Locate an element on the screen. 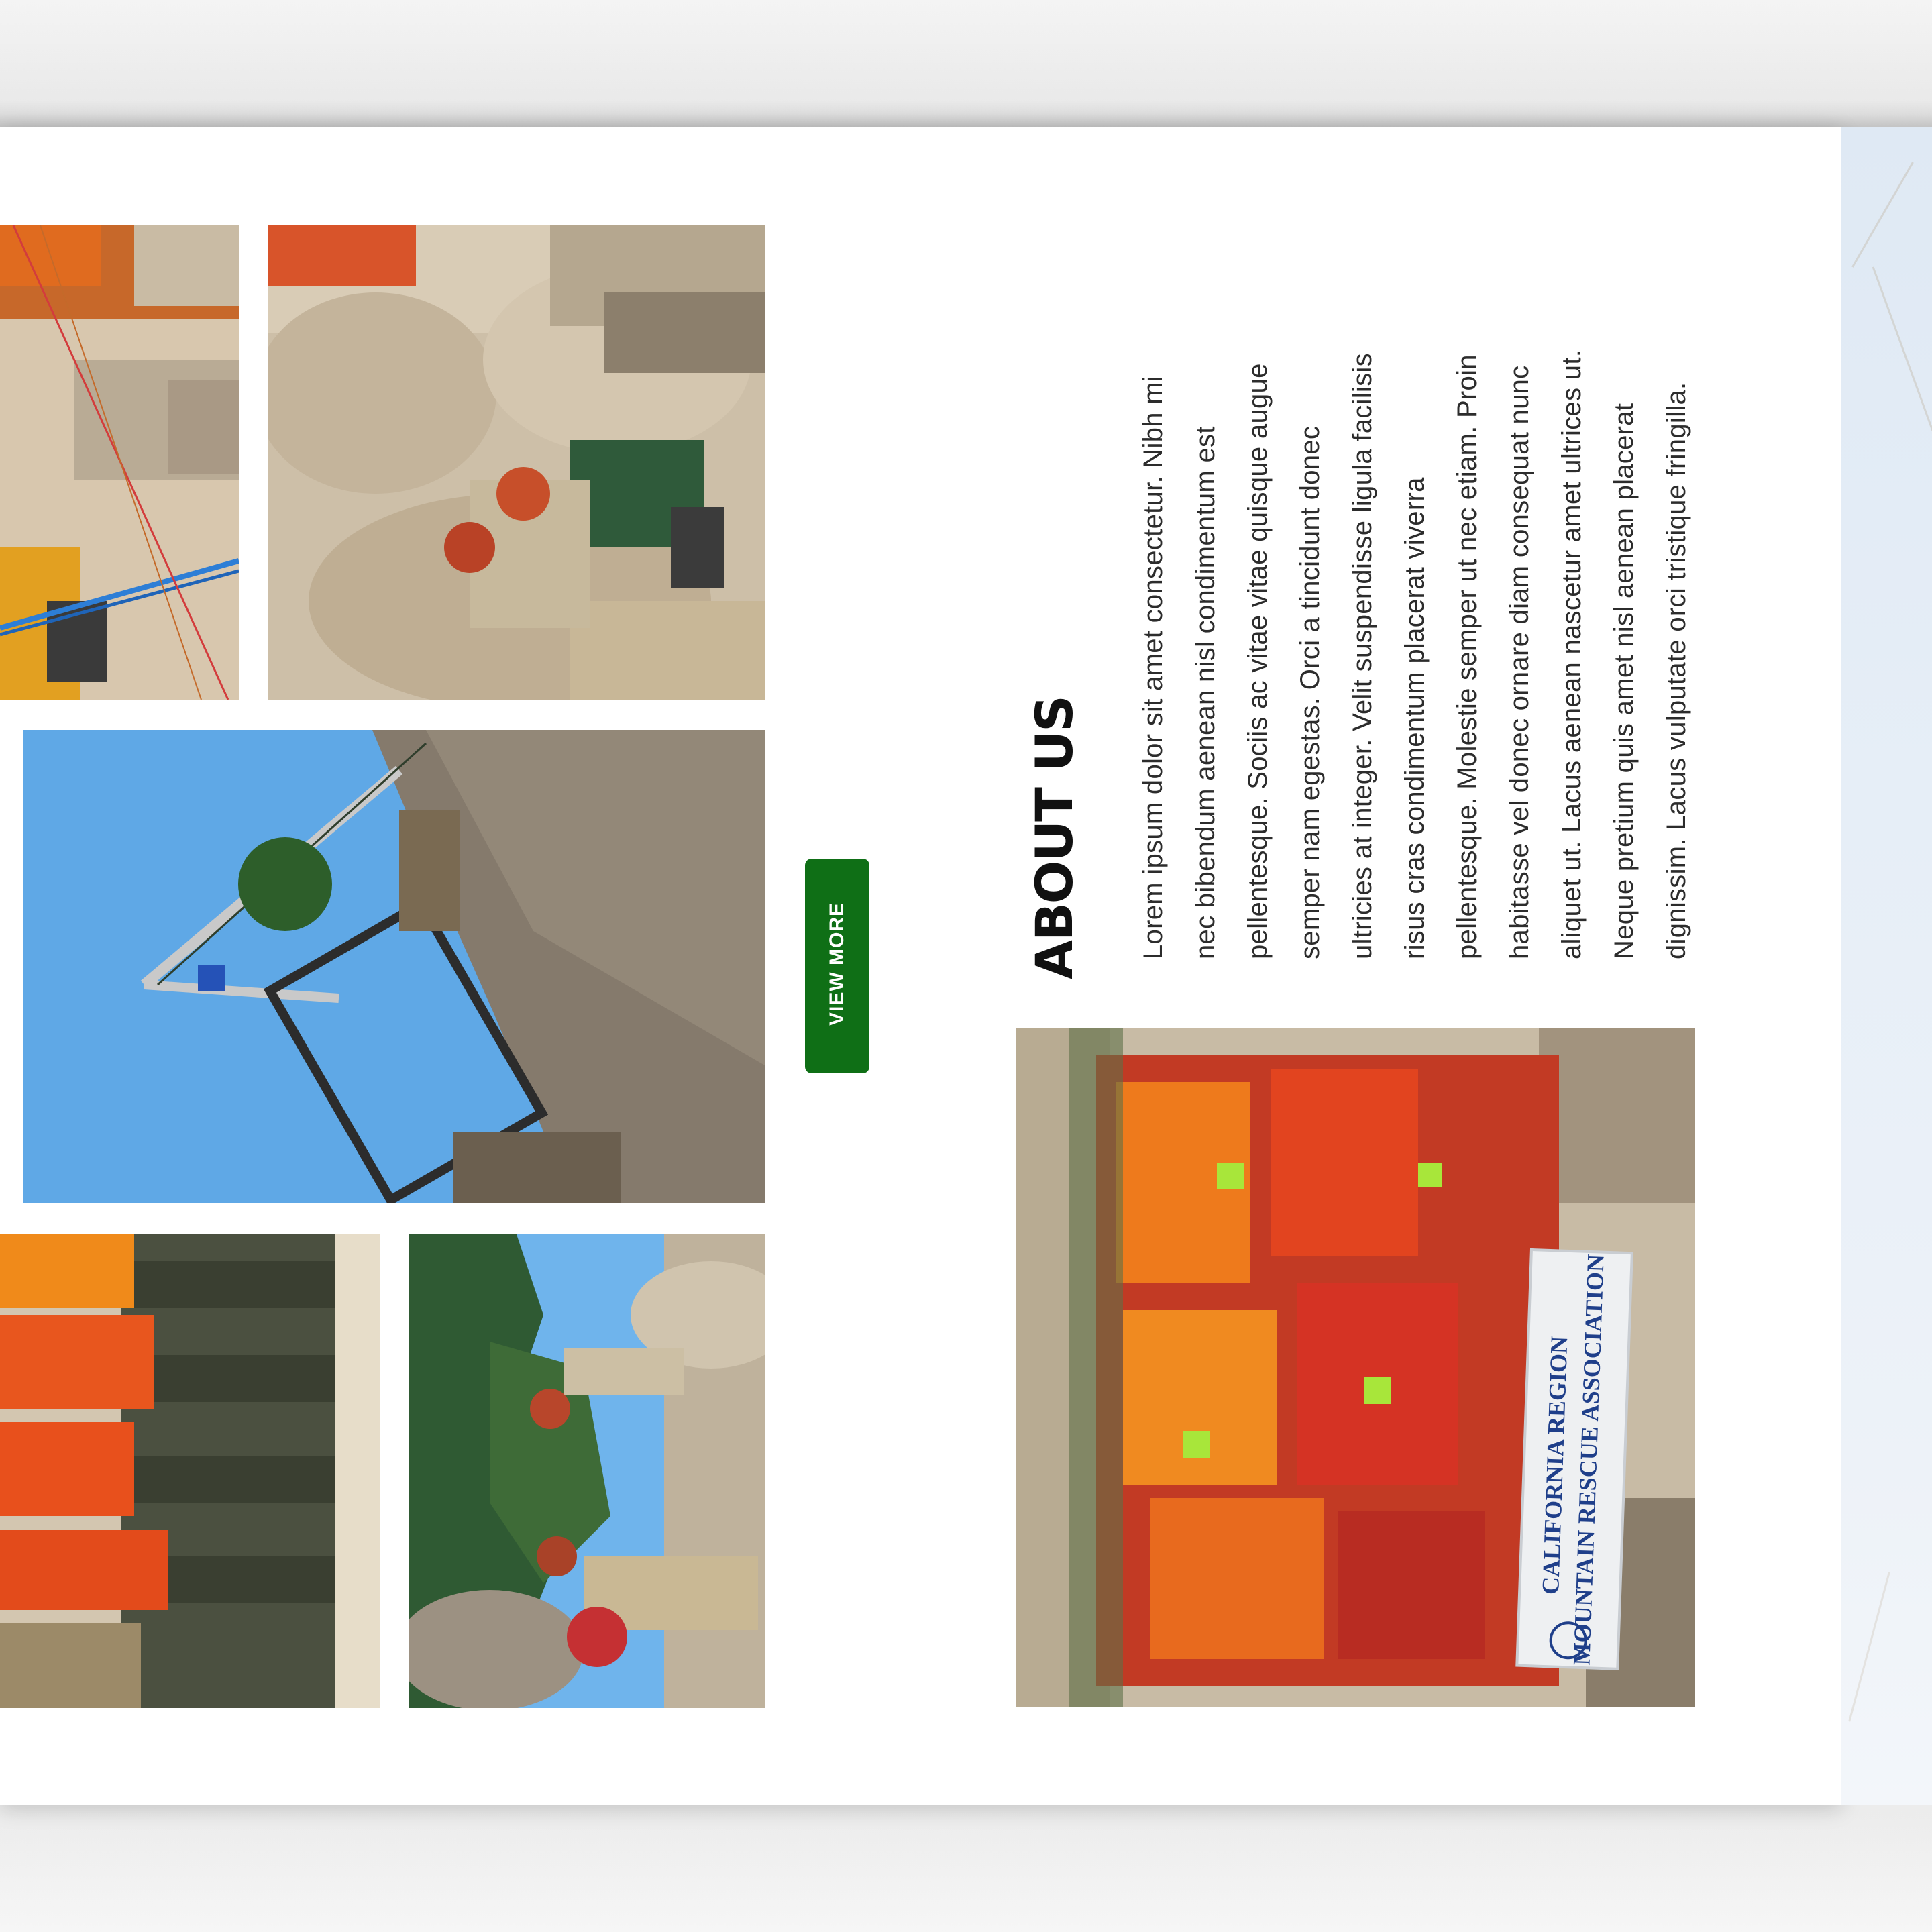  gallery-photo-rescuers-forest is located at coordinates (587, 1471).